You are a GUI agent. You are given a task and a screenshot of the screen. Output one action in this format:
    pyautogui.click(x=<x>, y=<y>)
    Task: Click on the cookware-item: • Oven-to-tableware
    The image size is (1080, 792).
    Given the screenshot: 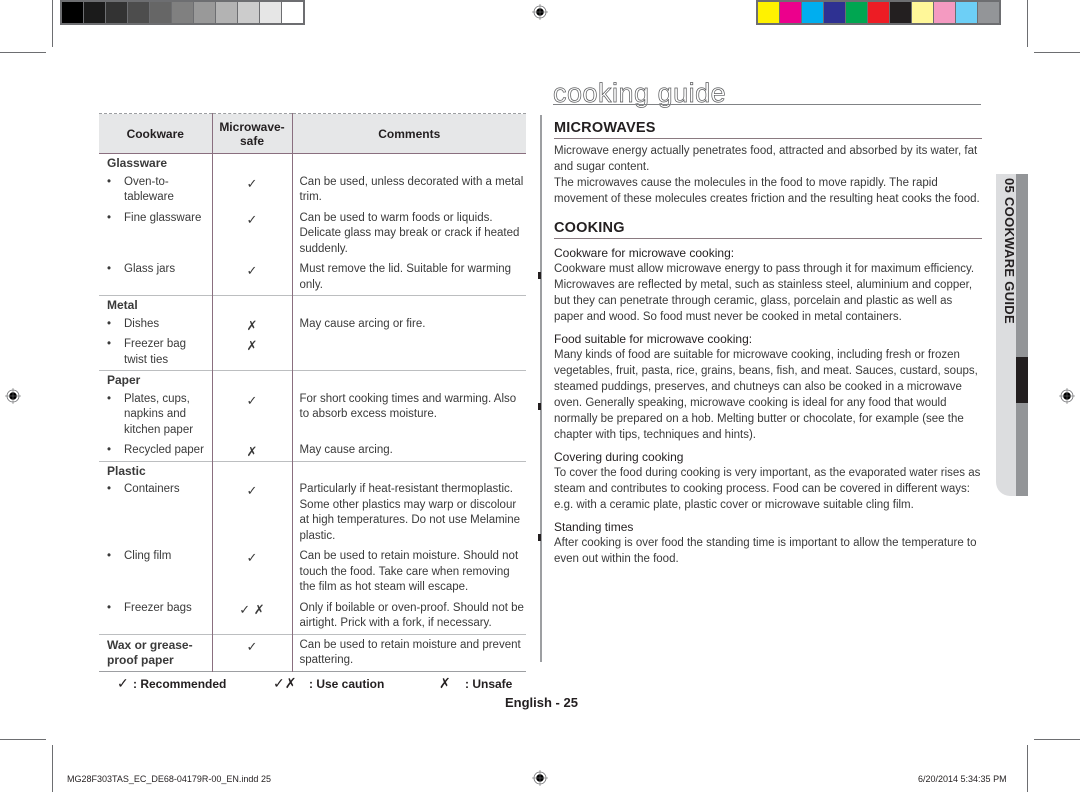 What is the action you would take?
    pyautogui.click(x=155, y=190)
    